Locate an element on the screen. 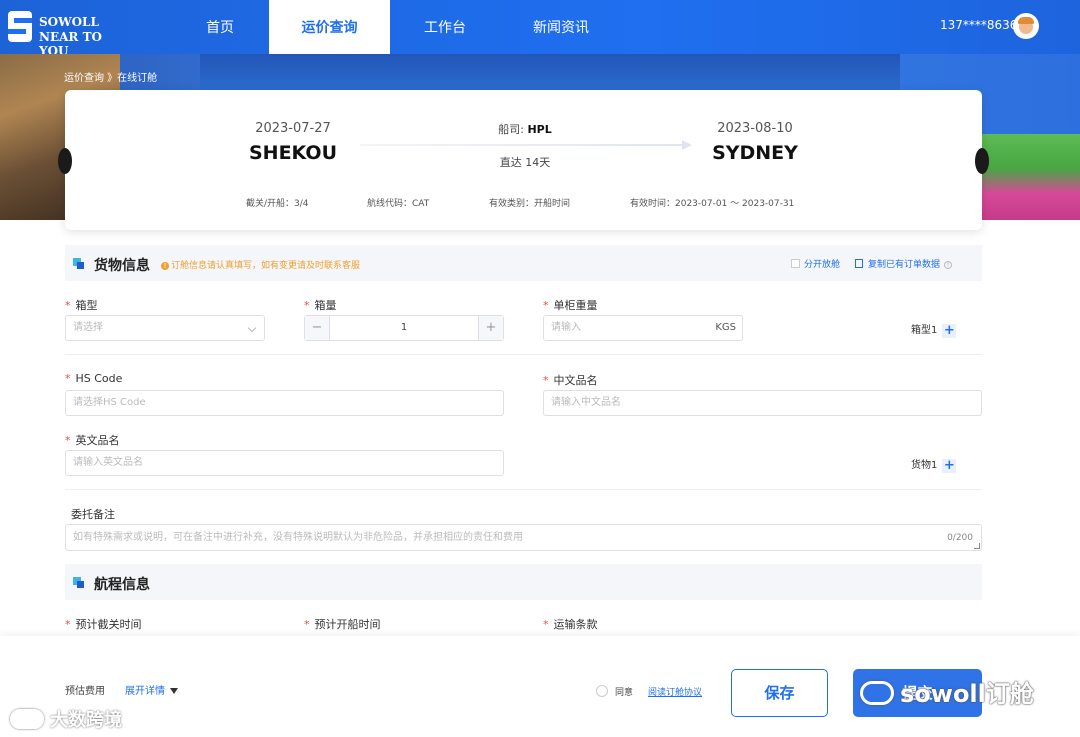  remark-label: 委托备注 is located at coordinates (93, 514).